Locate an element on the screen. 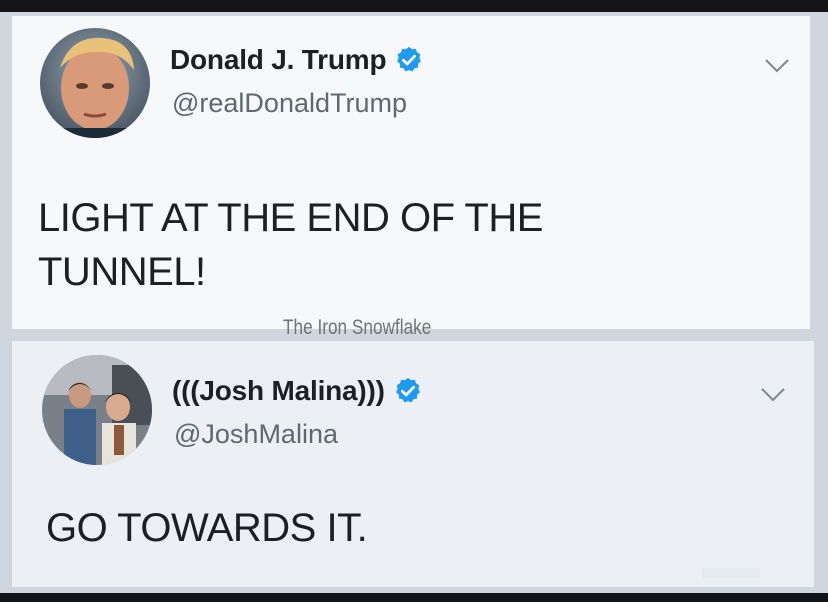 The width and height of the screenshot is (828, 602). bottom-border is located at coordinates (414, 597).